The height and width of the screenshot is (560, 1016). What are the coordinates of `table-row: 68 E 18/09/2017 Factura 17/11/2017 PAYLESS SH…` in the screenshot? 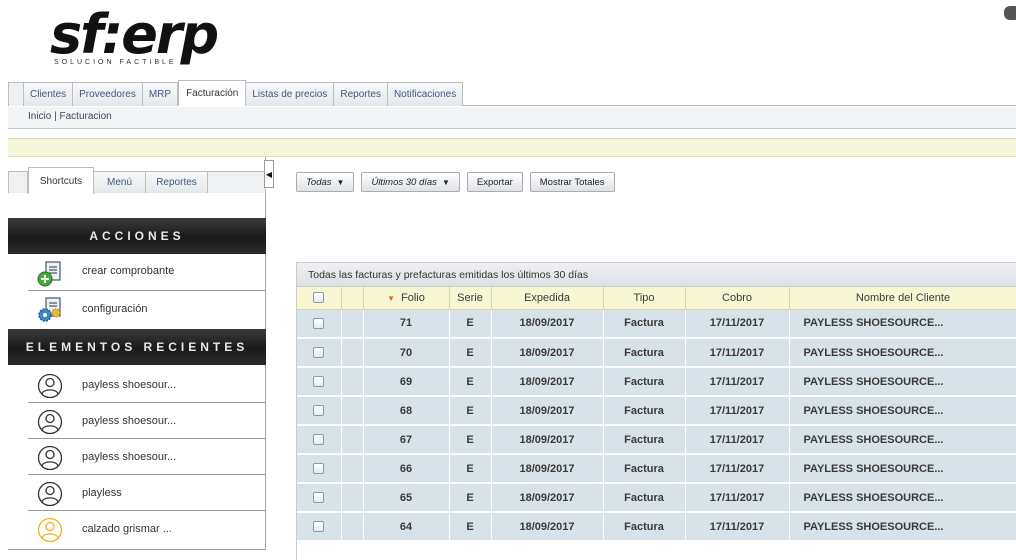 It's located at (656, 411).